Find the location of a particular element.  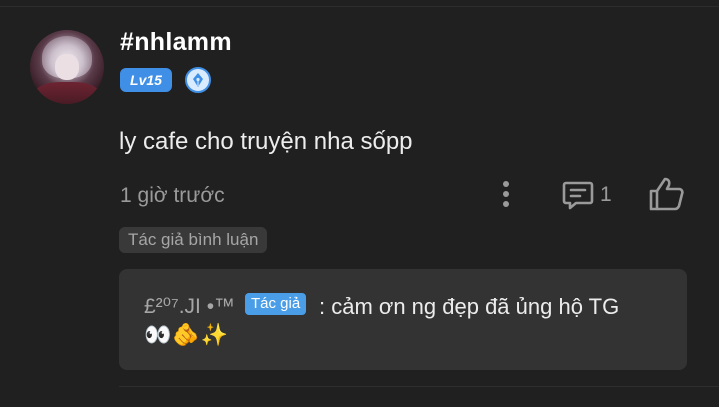

comment-text: ly cafe cho truyện nha sốpp is located at coordinates (266, 141).